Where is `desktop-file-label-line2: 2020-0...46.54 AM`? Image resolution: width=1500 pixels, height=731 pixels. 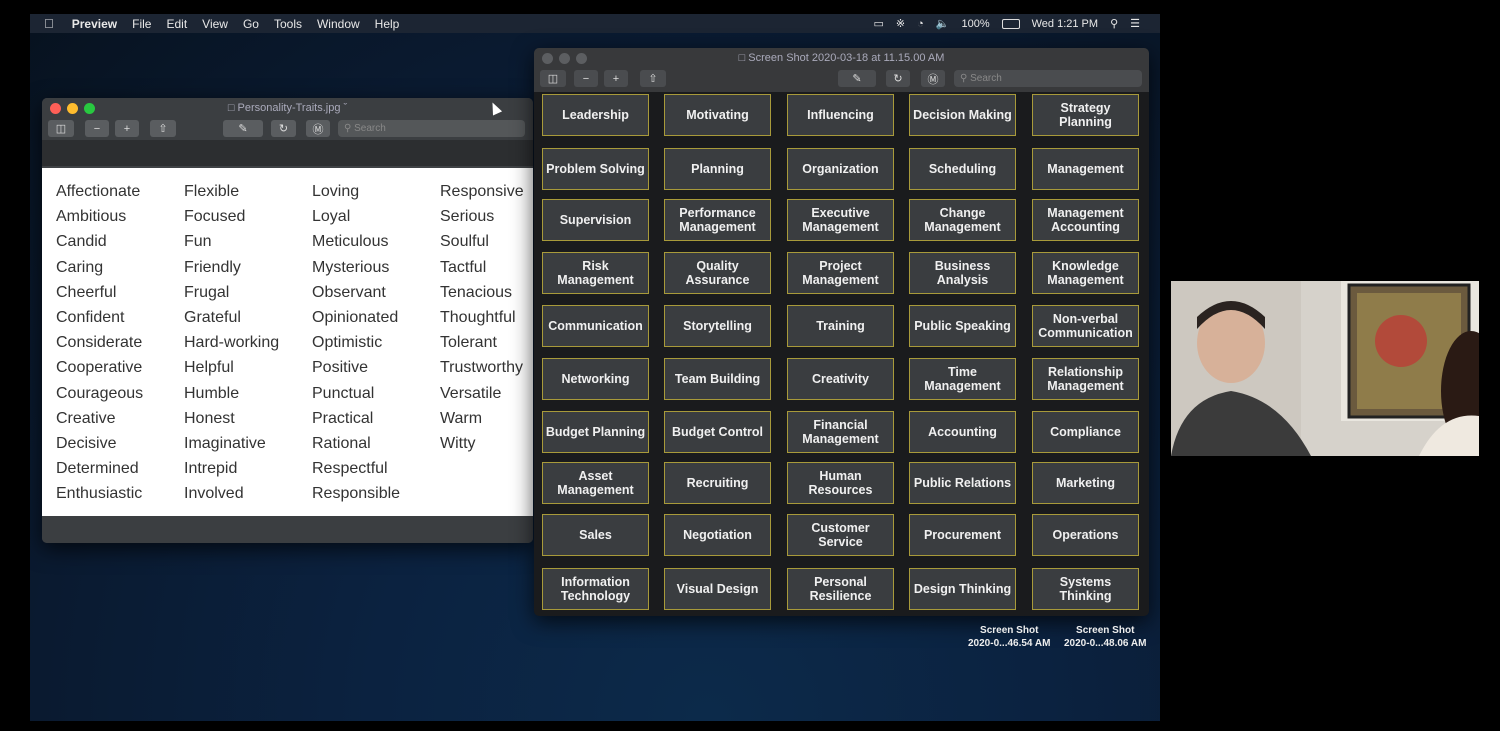
desktop-file-label-line2: 2020-0...46.54 AM is located at coordinates (1009, 643).